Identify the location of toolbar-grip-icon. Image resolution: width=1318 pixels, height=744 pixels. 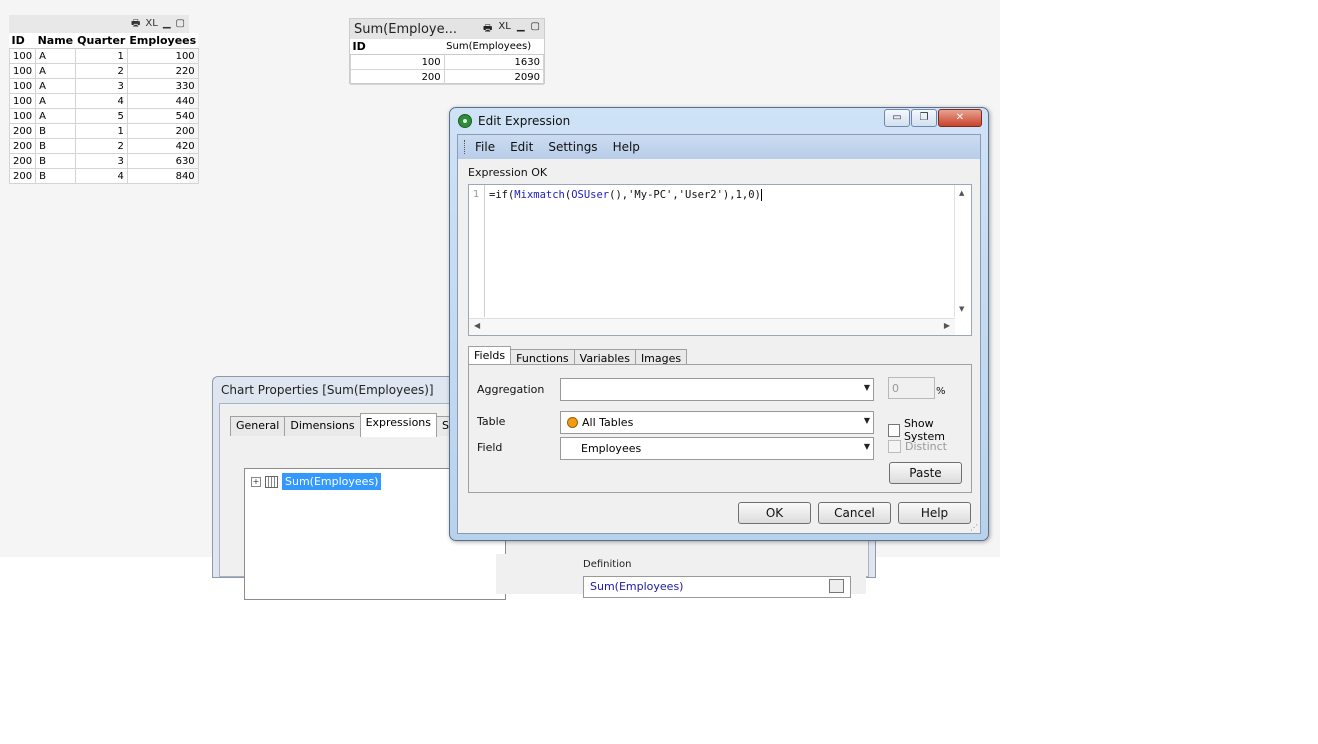
(465, 147).